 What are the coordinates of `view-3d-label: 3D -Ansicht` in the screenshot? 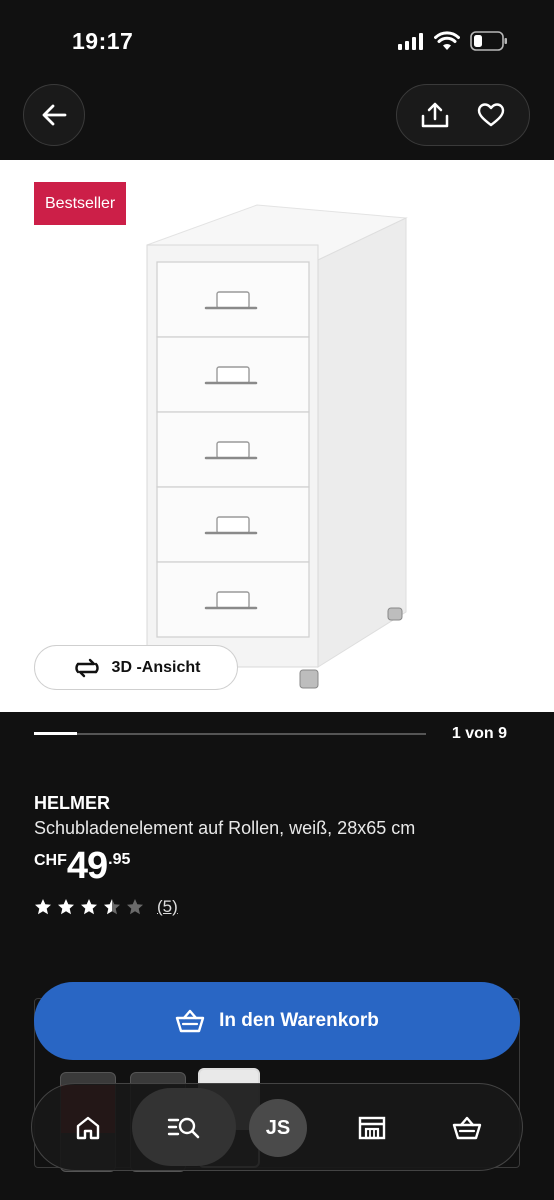 It's located at (156, 667).